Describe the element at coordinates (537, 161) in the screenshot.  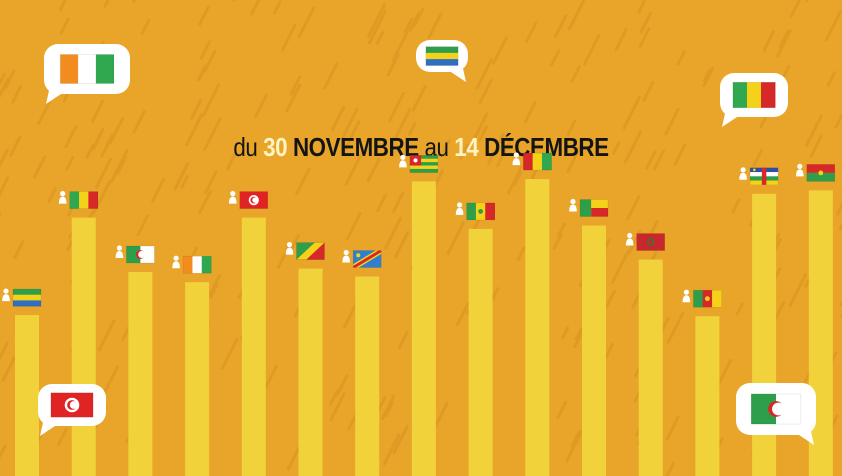
I see `flag-guinea-icon` at that location.